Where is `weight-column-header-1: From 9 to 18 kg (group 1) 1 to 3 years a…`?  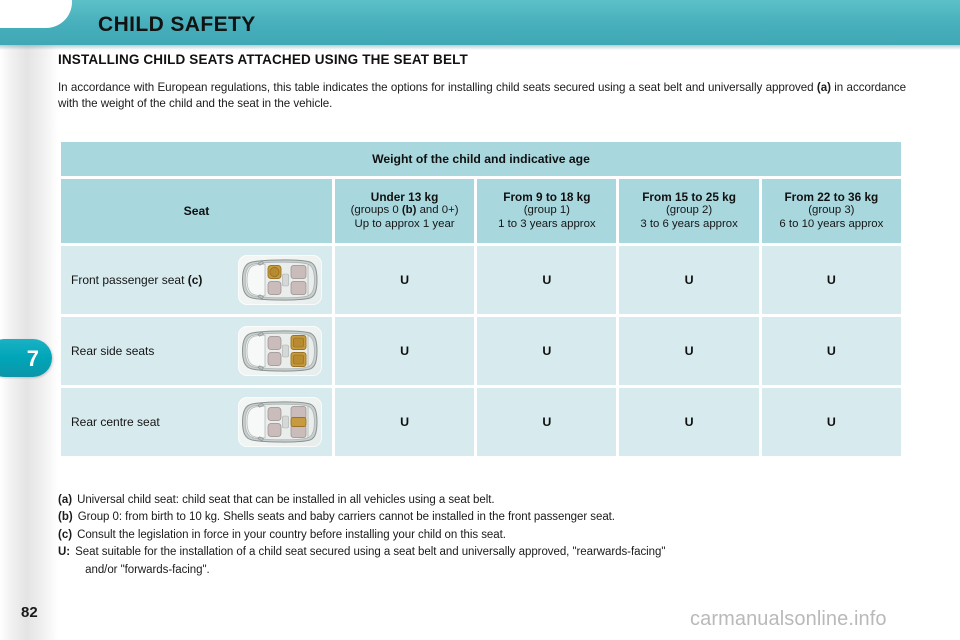 weight-column-header-1: From 9 to 18 kg (group 1) 1 to 3 years a… is located at coordinates (547, 210).